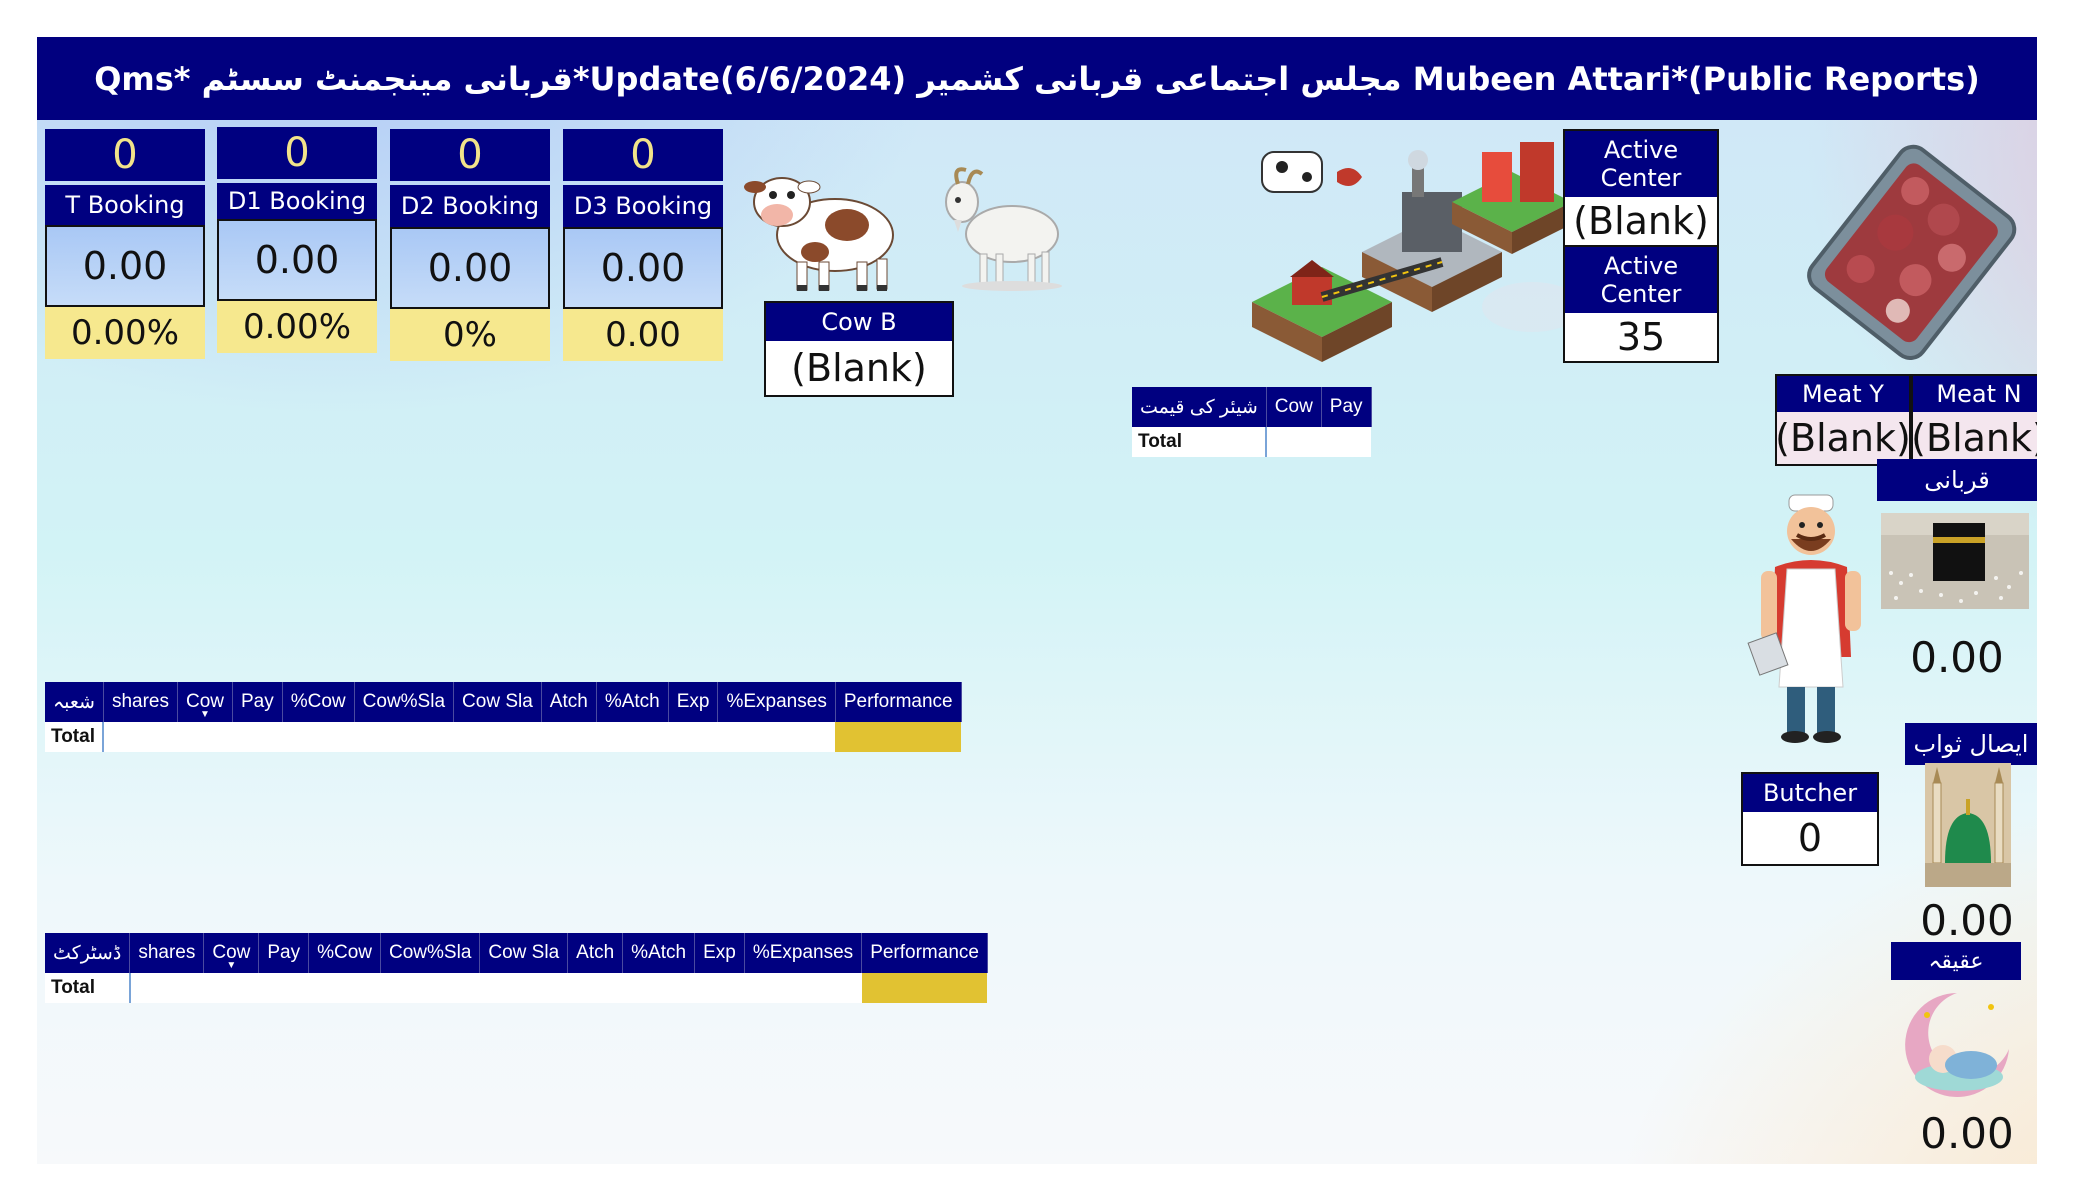 This screenshot has height=1200, width=2075. What do you see at coordinates (1957, 1044) in the screenshot?
I see `baby-moon-icon` at bounding box center [1957, 1044].